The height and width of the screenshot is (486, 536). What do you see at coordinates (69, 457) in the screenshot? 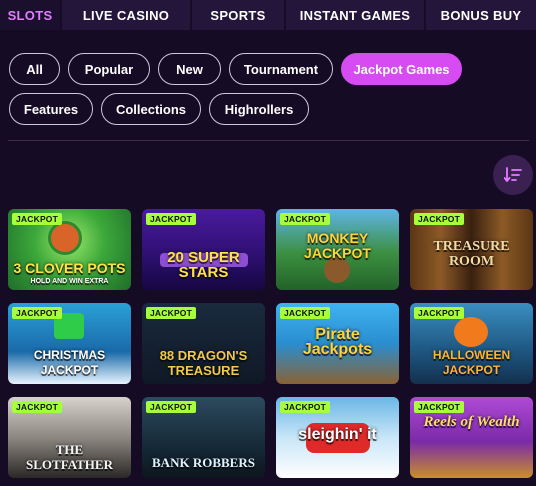
I see `game-title: THE SLOTFATHER` at bounding box center [69, 457].